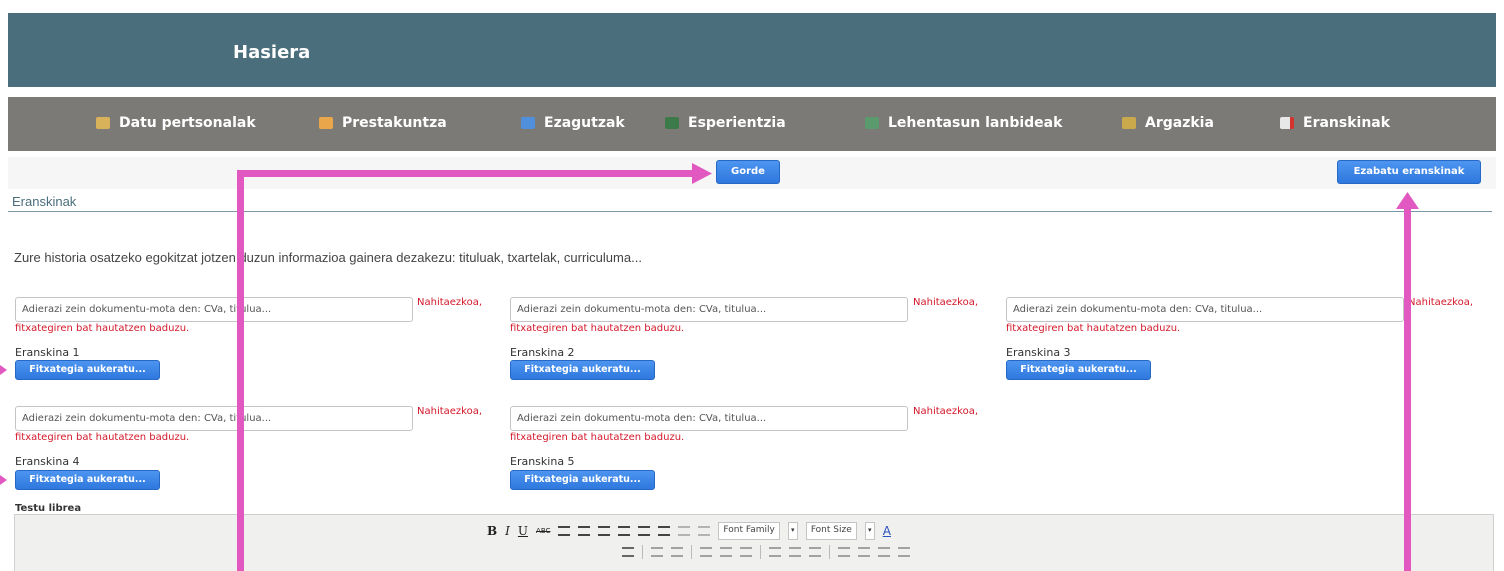 The image size is (1504, 571). What do you see at coordinates (1407, 388) in the screenshot?
I see `arrow-vertical-line-right` at bounding box center [1407, 388].